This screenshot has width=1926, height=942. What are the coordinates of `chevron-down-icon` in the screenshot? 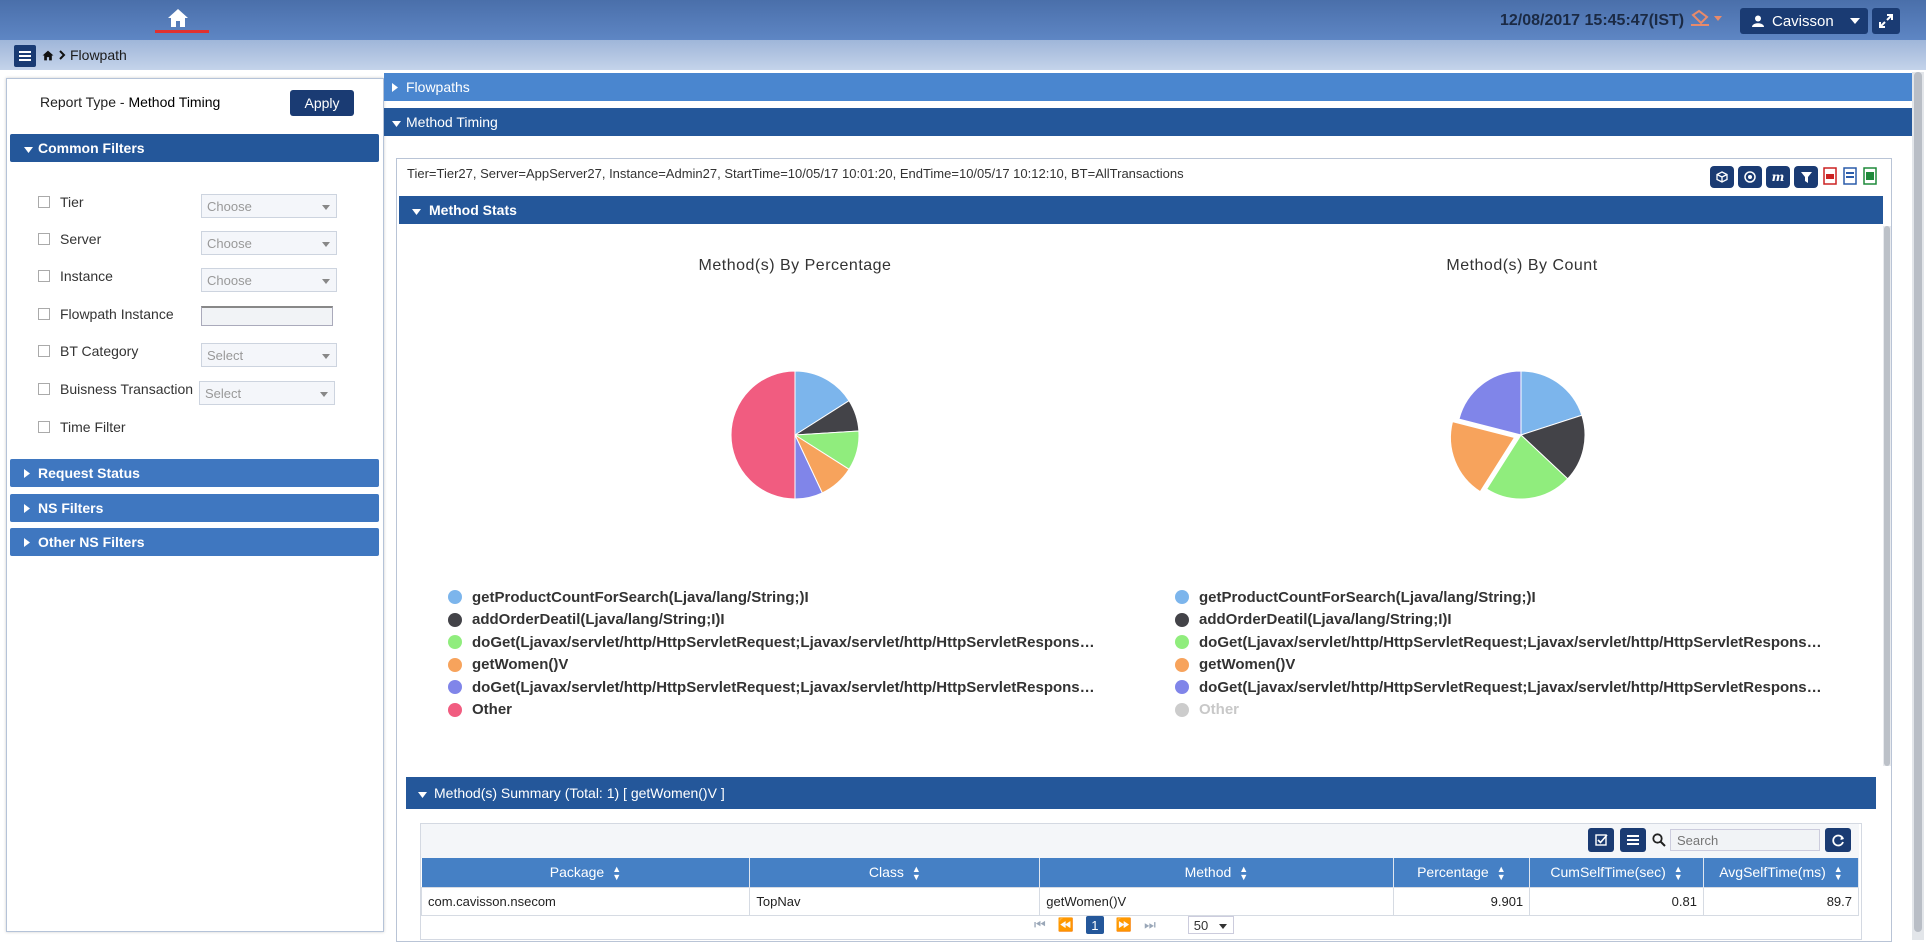 It's located at (1855, 21).